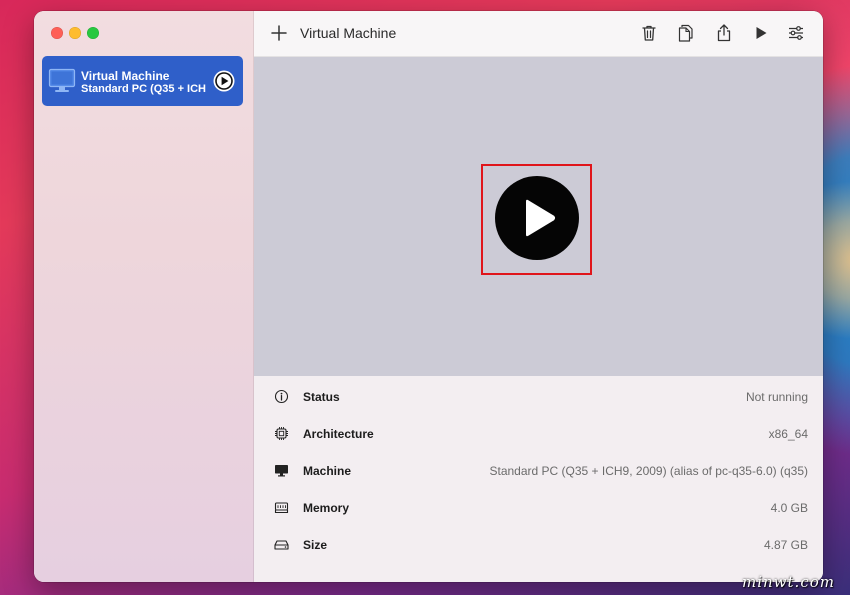  I want to click on toolbar: Virtual Machine, so click(538, 34).